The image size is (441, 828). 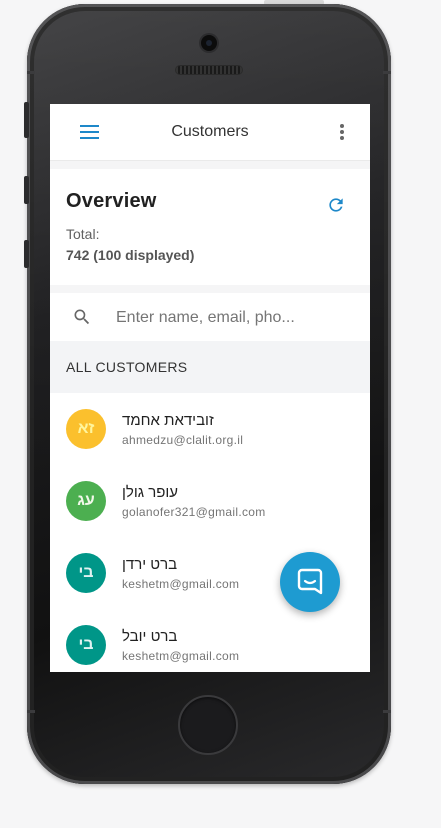 I want to click on home-button, so click(x=208, y=725).